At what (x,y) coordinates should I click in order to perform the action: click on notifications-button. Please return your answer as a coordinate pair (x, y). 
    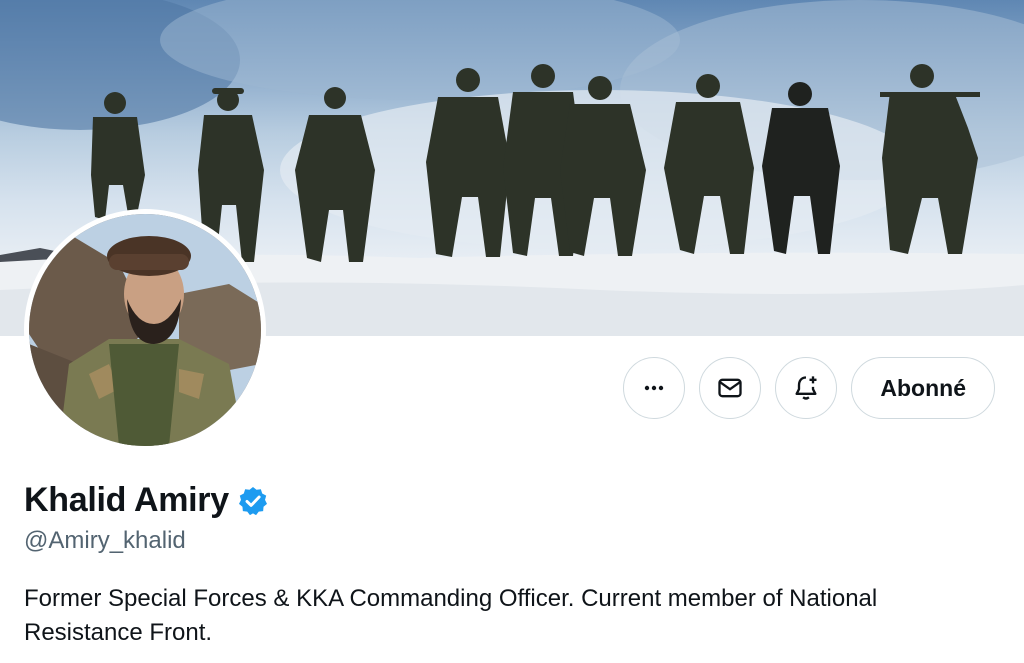
    Looking at the image, I should click on (806, 388).